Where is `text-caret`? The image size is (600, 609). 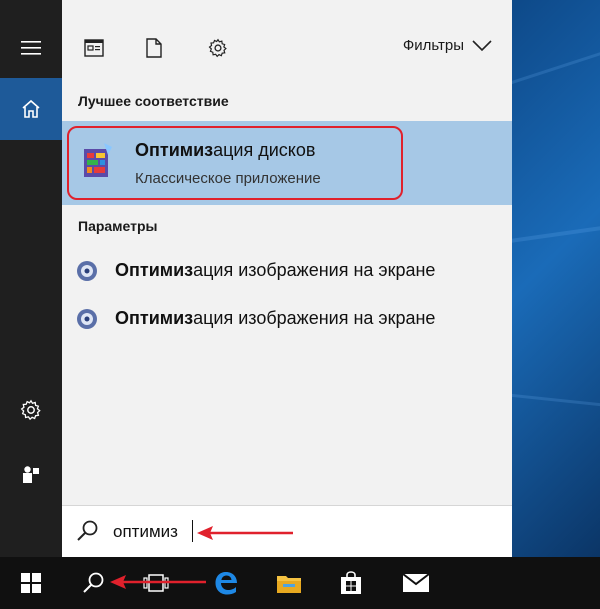
text-caret is located at coordinates (192, 531).